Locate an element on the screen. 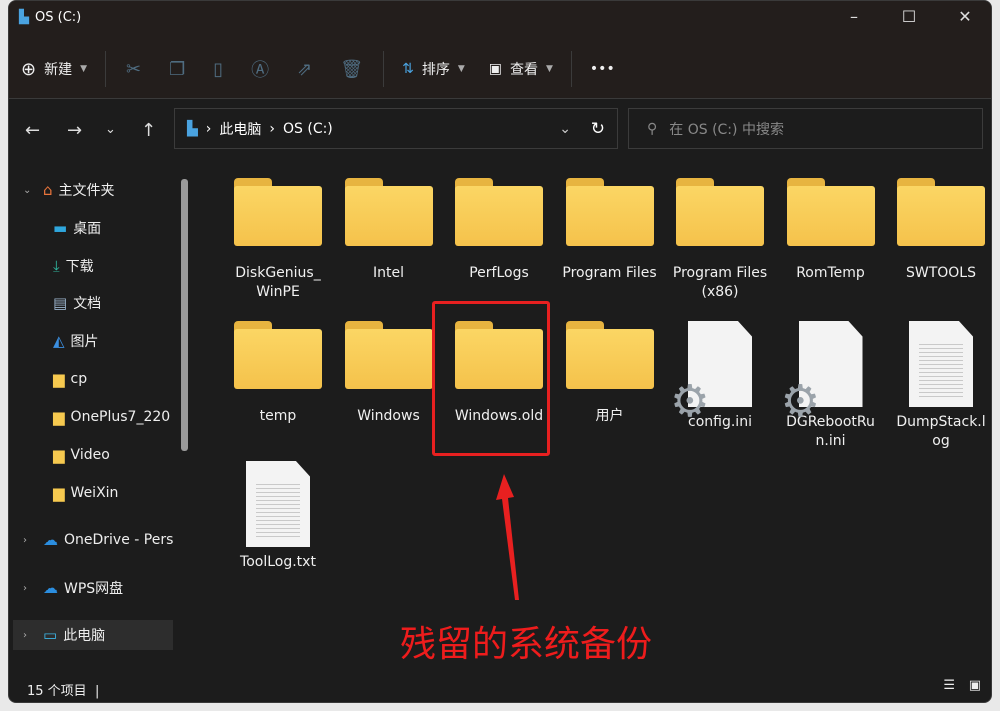 Image resolution: width=1000 pixels, height=711 pixels. annotation-arrow is located at coordinates (507, 537).